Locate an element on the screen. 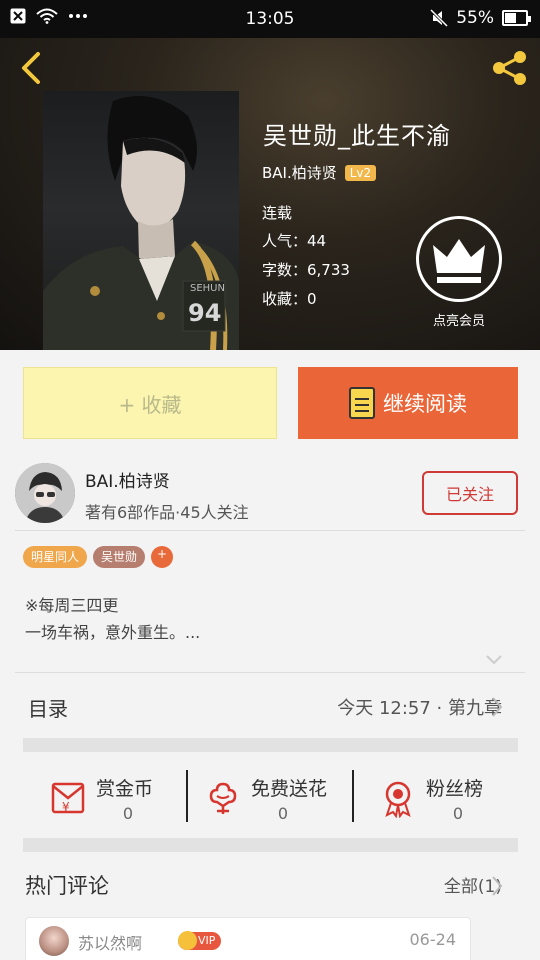 The height and width of the screenshot is (960, 540). stat-label: 赏金币 is located at coordinates (125, 789).